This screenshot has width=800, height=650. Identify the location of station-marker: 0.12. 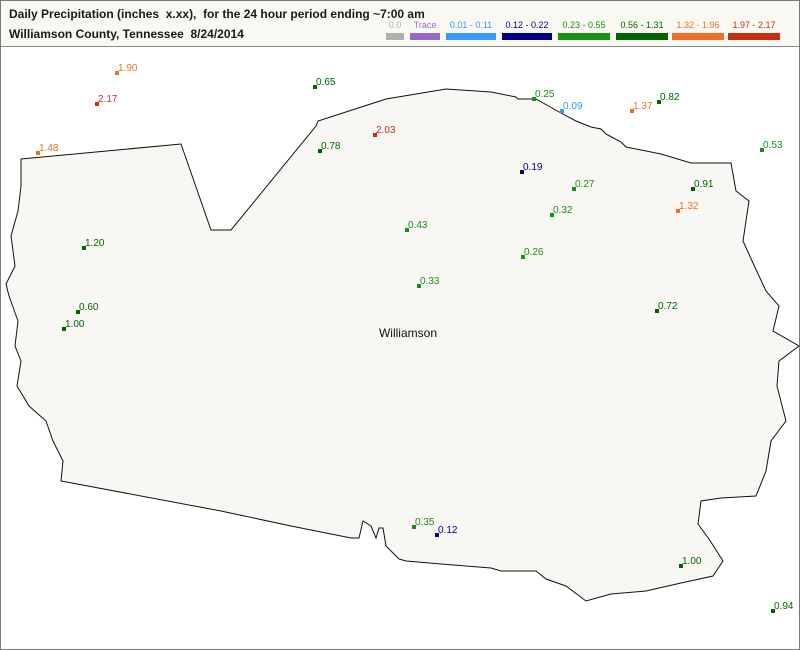
(446, 531).